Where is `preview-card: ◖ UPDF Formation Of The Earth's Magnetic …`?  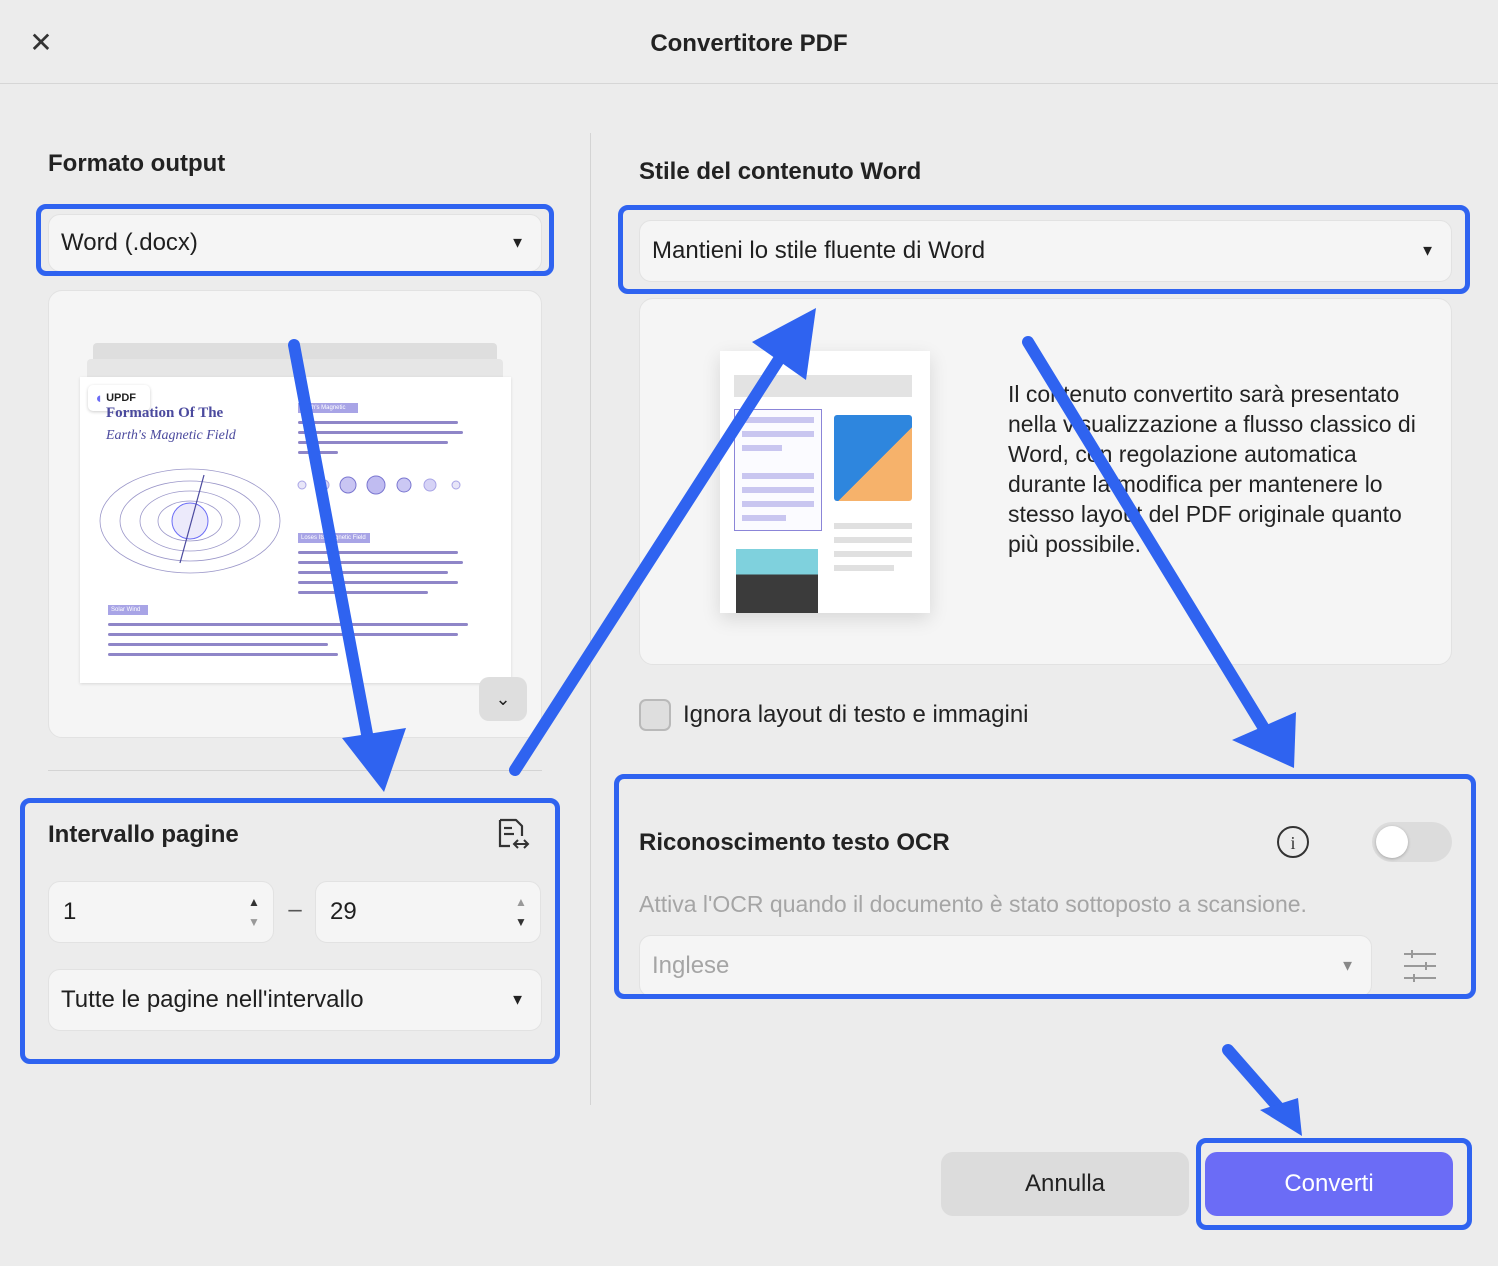 preview-card: ◖ UPDF Formation Of The Earth's Magnetic … is located at coordinates (295, 514).